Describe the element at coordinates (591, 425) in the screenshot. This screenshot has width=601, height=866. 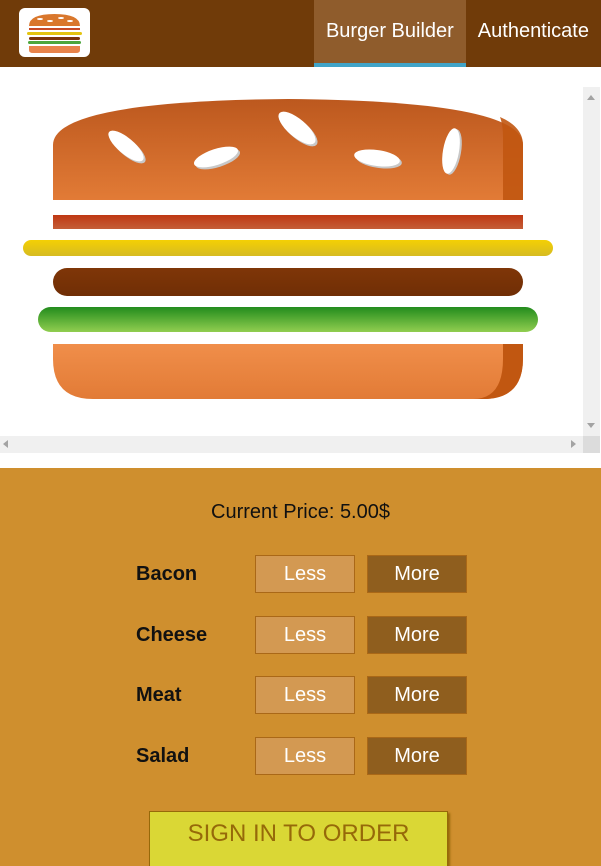
I see `scroll-down-icon` at that location.